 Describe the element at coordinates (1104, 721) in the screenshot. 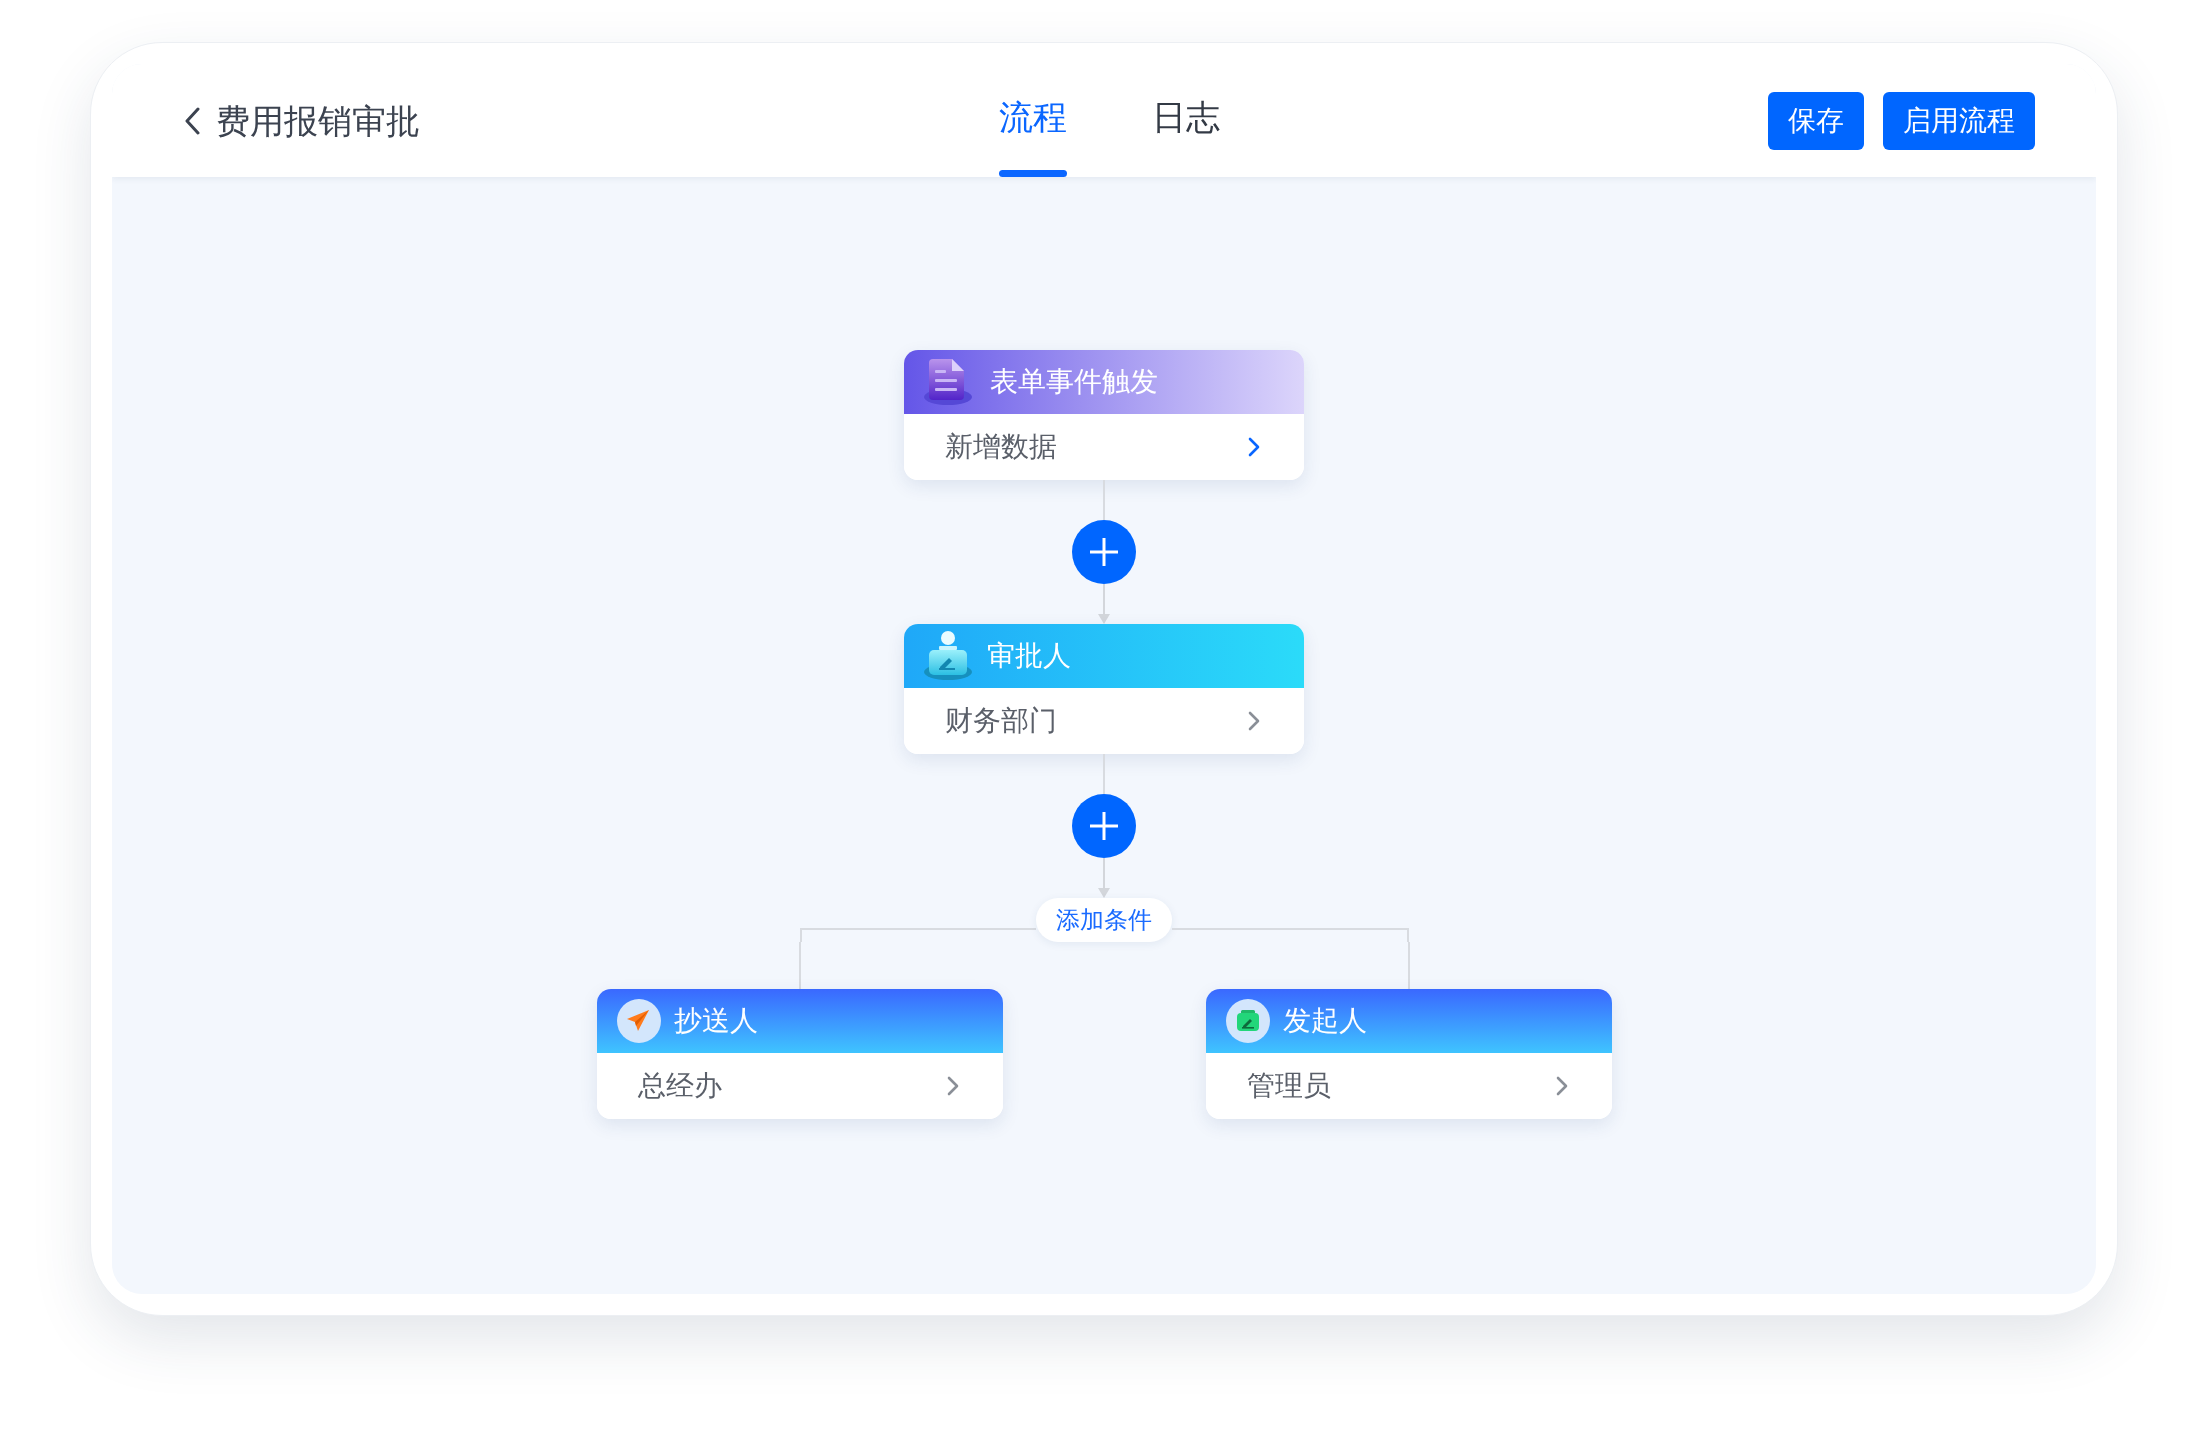

I see `node-setting-row: 财务部门` at that location.